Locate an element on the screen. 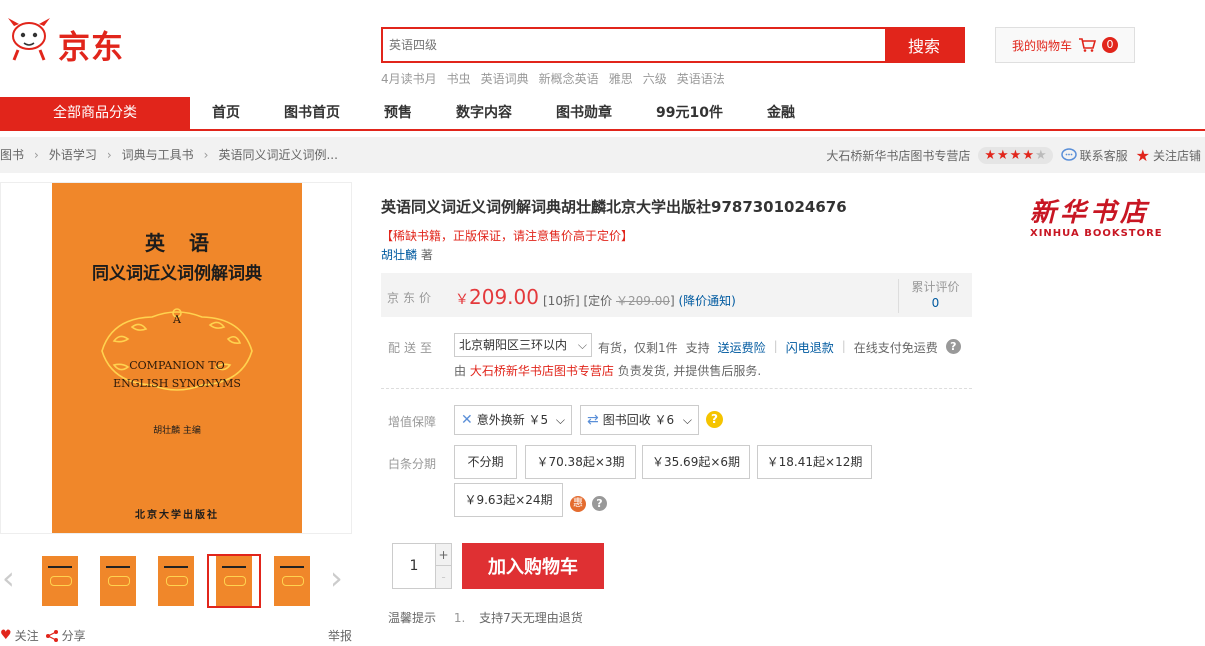  discount-badge-icon: 惠 is located at coordinates (578, 504).